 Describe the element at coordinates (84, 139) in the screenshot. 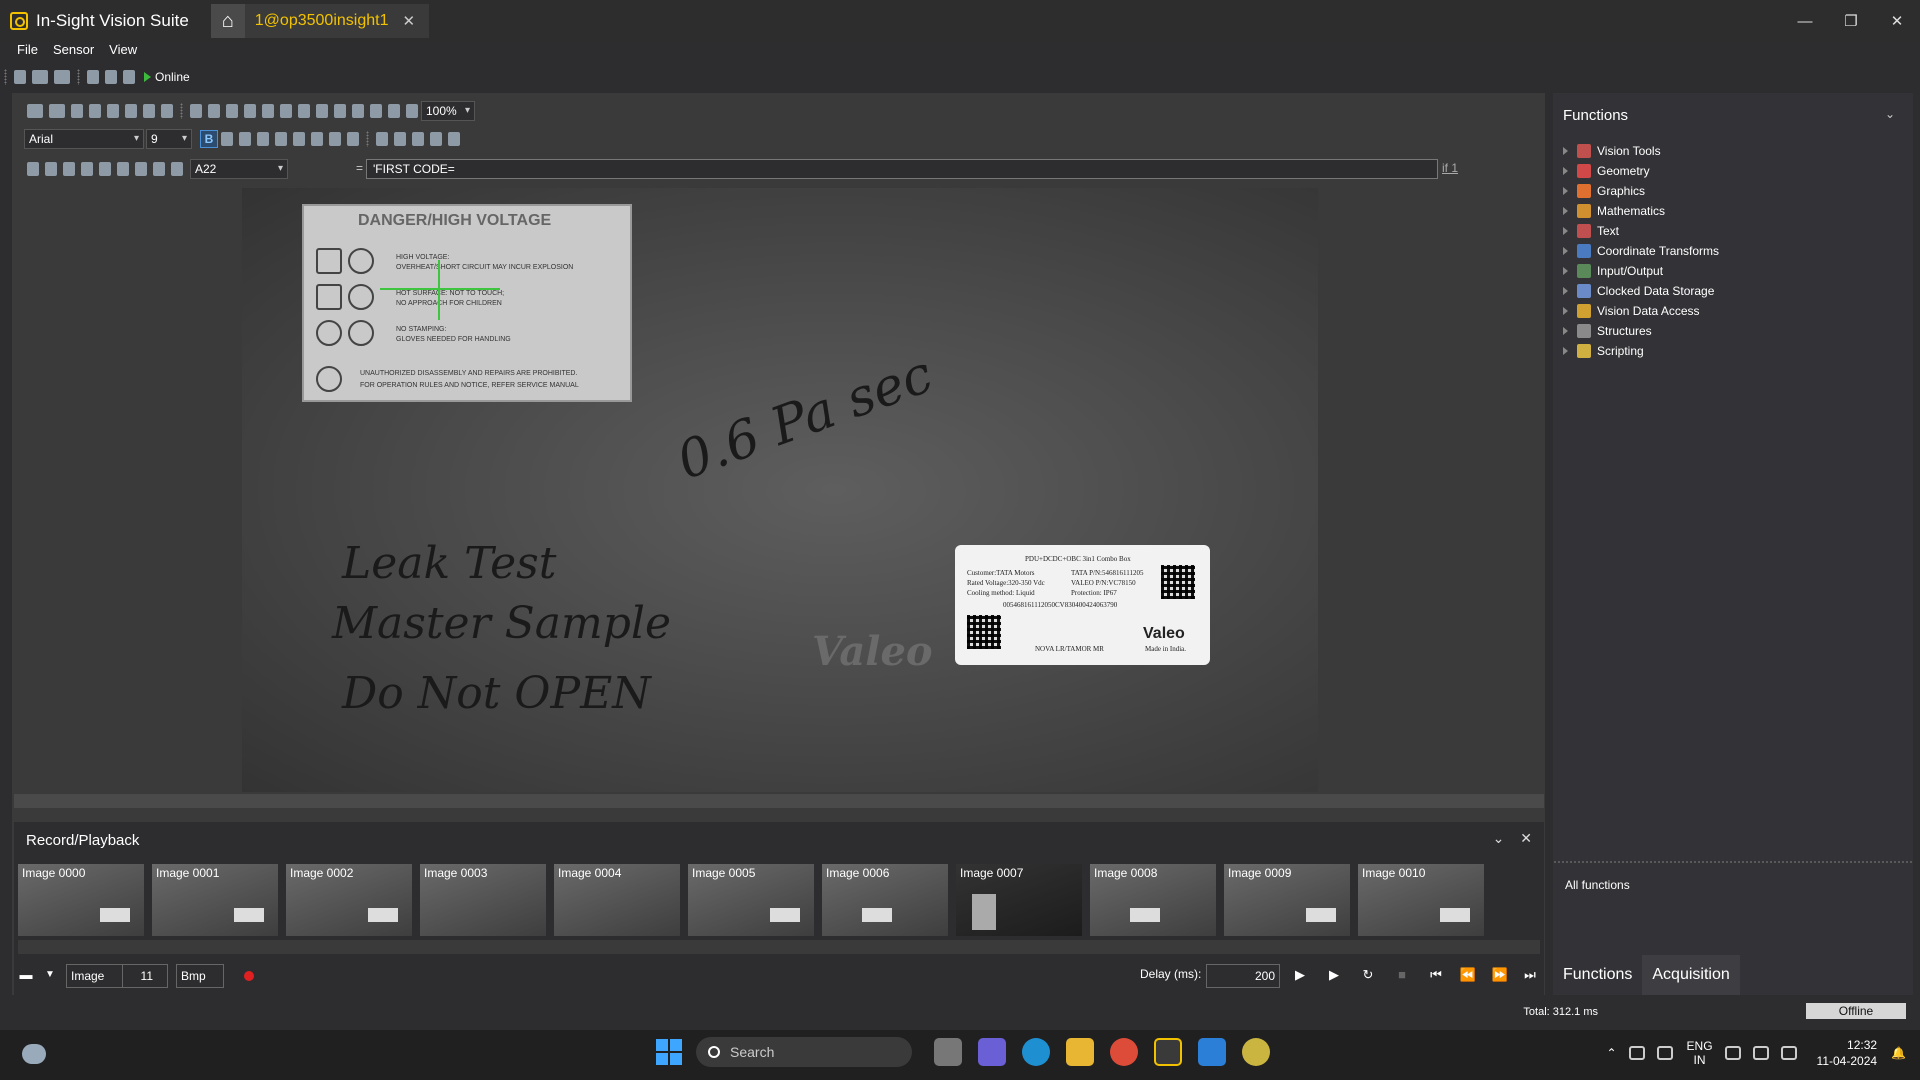

I see `font-dropdown: Arial ▾` at that location.